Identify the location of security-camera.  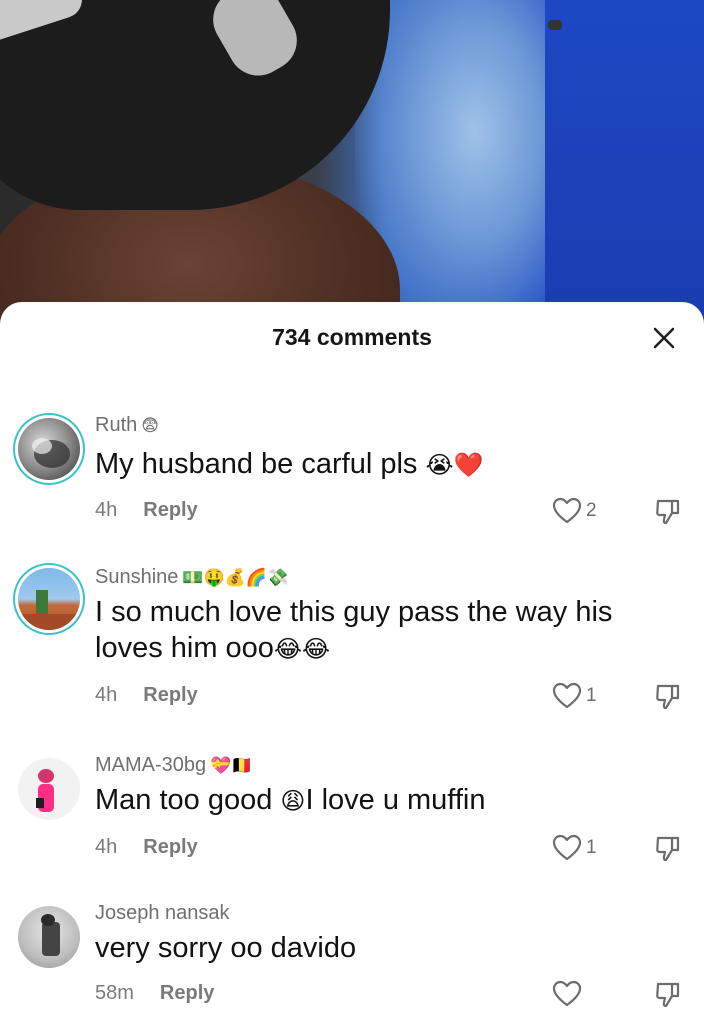
(555, 25).